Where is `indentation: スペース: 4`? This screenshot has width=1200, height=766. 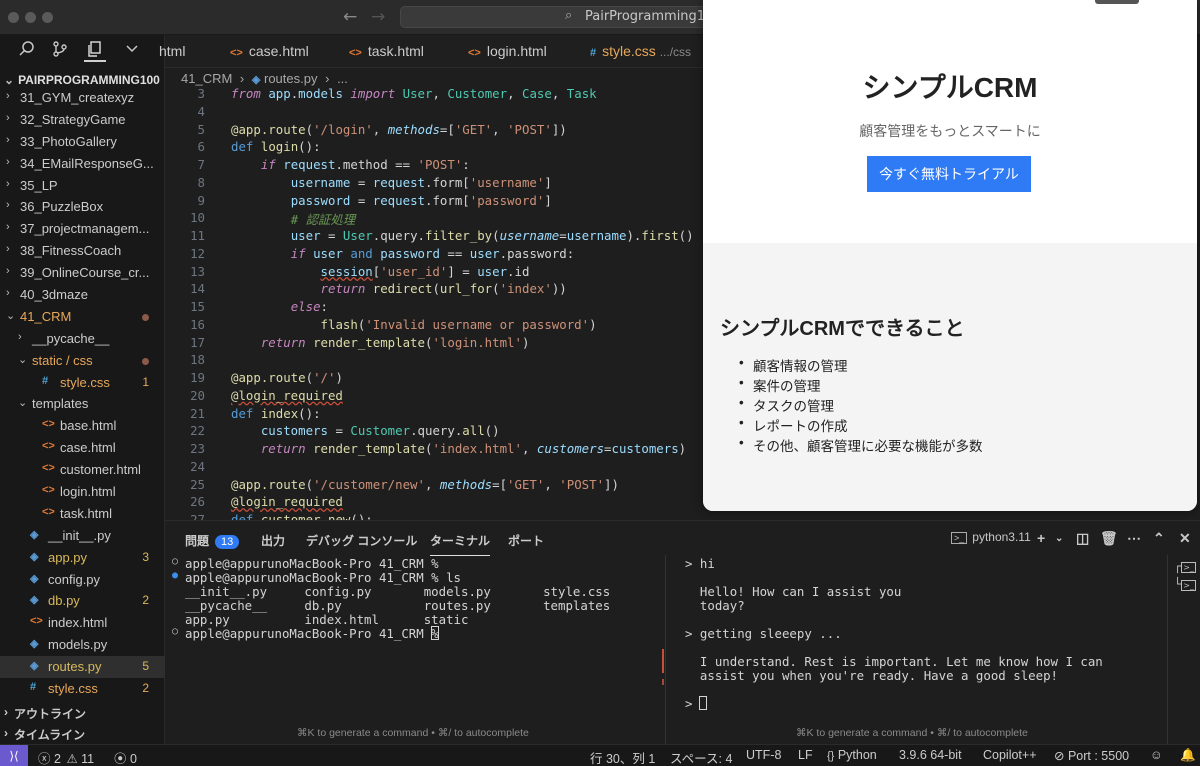 indentation: スペース: 4 is located at coordinates (701, 757).